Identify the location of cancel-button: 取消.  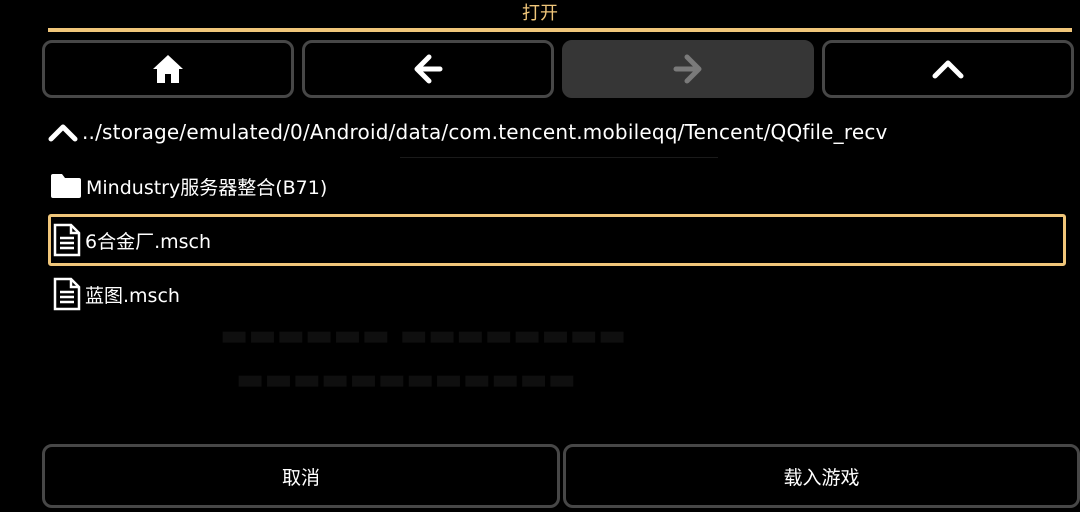
(301, 476).